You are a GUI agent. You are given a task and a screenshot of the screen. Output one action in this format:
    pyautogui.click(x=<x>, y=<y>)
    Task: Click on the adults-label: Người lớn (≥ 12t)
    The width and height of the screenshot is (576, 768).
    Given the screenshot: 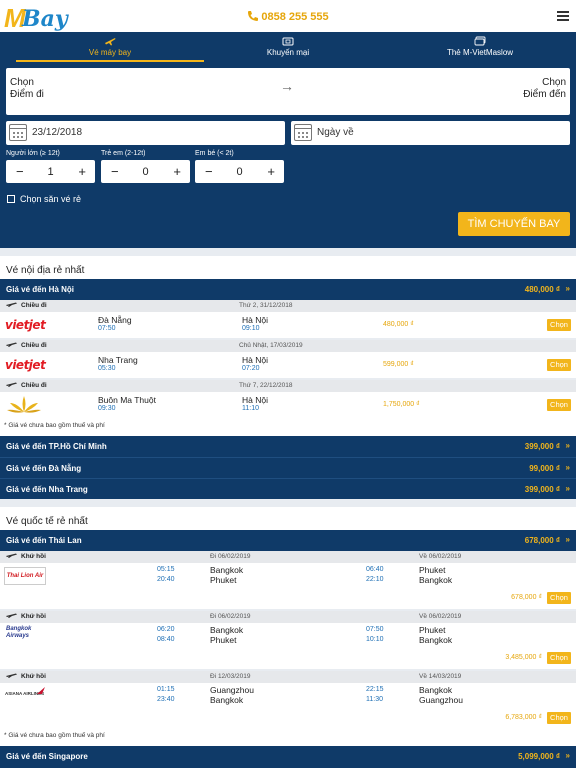 What is the action you would take?
    pyautogui.click(x=33, y=153)
    